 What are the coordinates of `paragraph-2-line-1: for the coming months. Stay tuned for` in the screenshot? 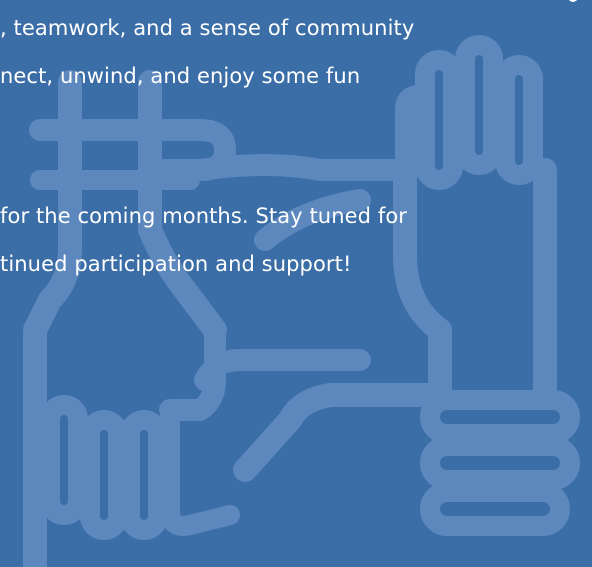 It's located at (204, 216).